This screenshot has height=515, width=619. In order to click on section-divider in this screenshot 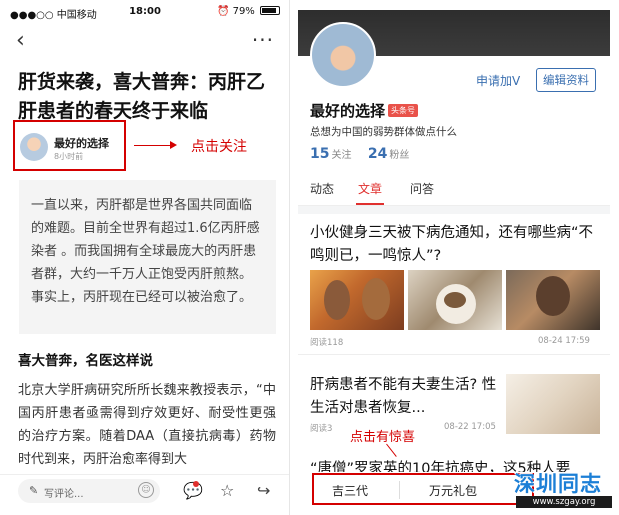, I will do `click(454, 210)`.